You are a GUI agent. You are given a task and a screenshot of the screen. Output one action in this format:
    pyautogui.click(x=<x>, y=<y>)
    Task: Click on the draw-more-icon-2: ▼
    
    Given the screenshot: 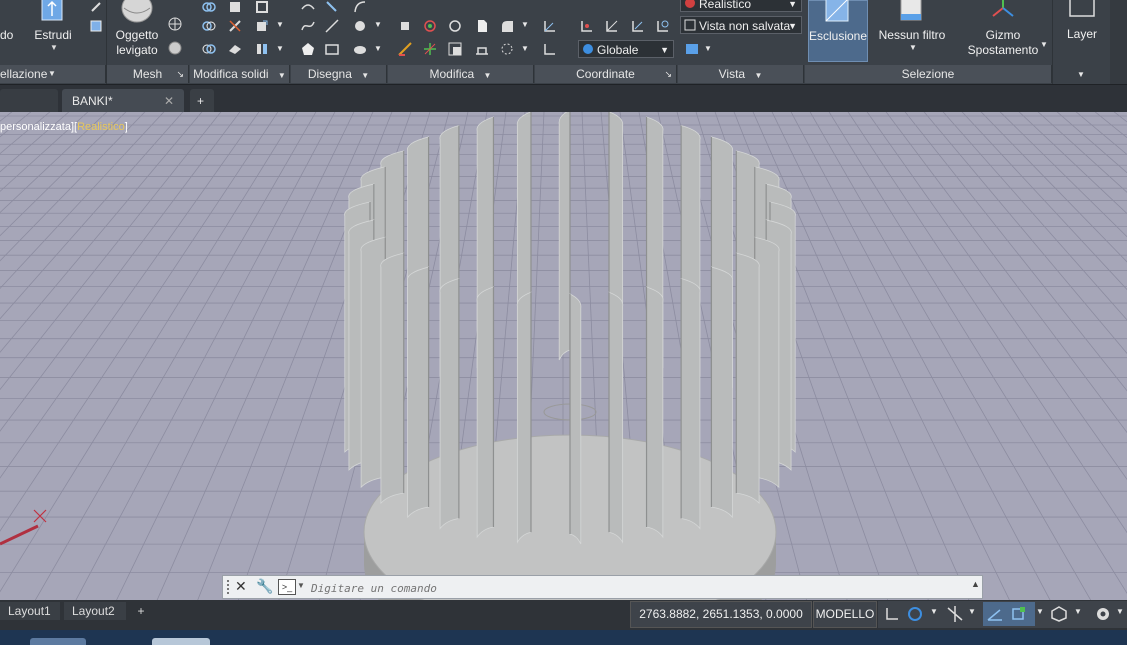 What is the action you would take?
    pyautogui.click(x=378, y=48)
    